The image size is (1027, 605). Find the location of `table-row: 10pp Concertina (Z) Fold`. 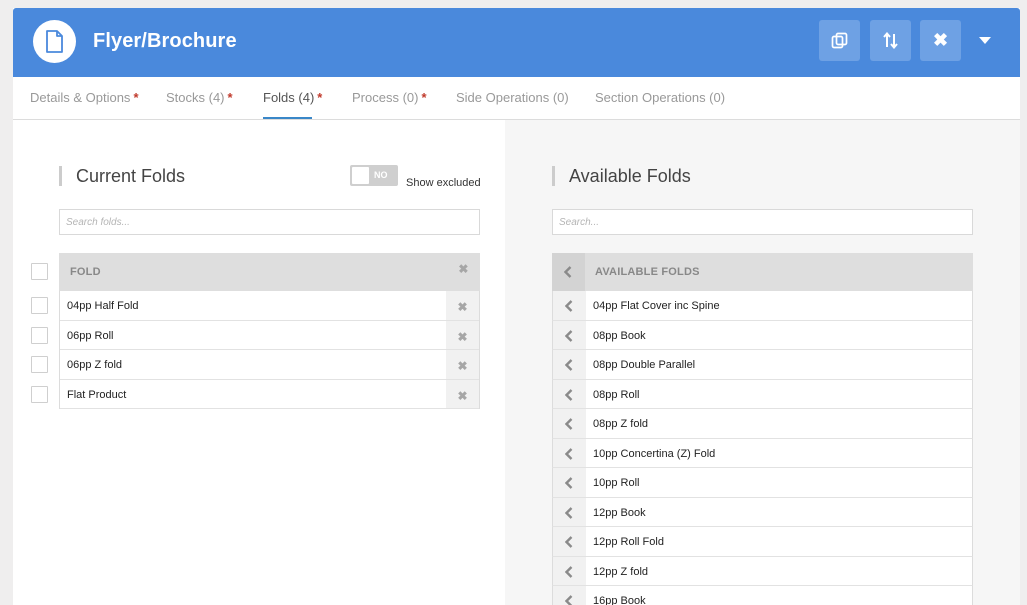

table-row: 10pp Concertina (Z) Fold is located at coordinates (762, 453).